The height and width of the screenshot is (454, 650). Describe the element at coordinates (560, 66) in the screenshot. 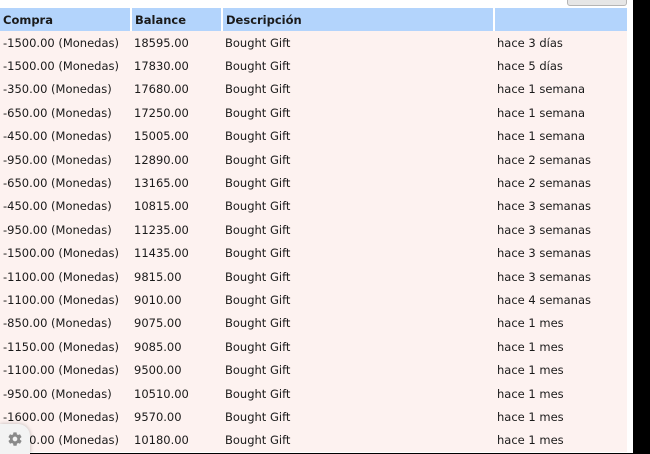

I see `time-cell: hace 5 días` at that location.